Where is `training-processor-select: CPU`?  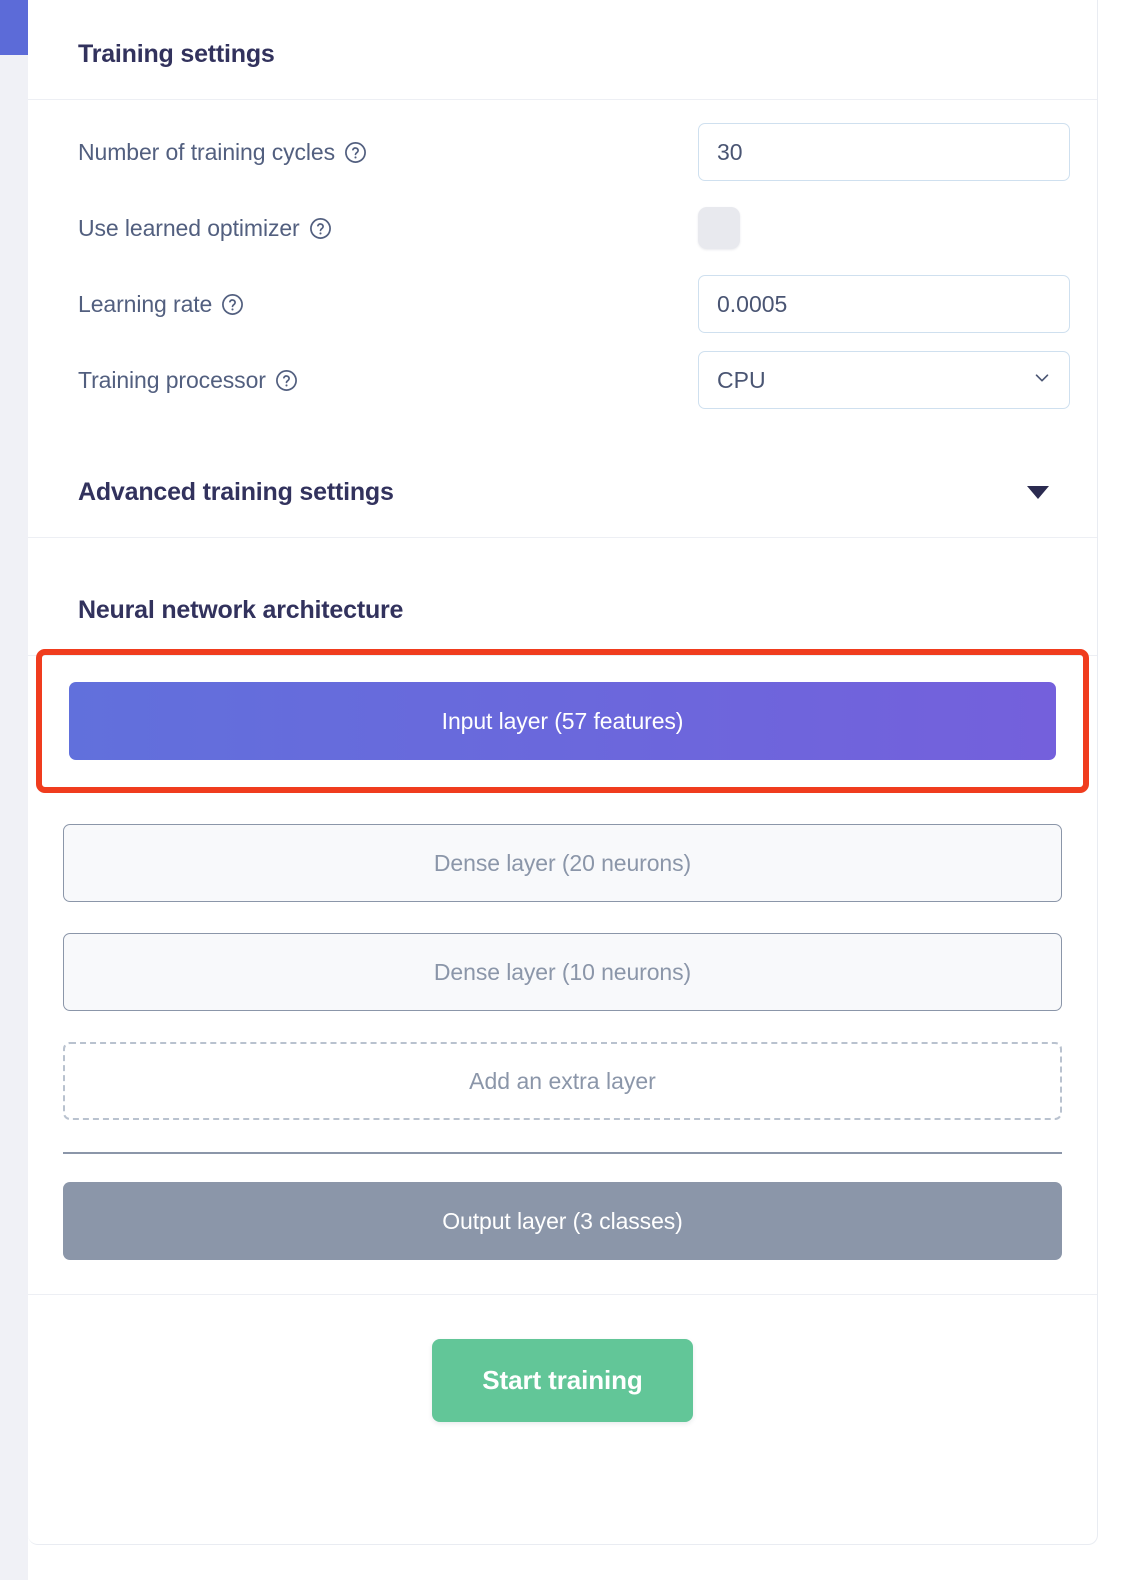 training-processor-select: CPU is located at coordinates (884, 380).